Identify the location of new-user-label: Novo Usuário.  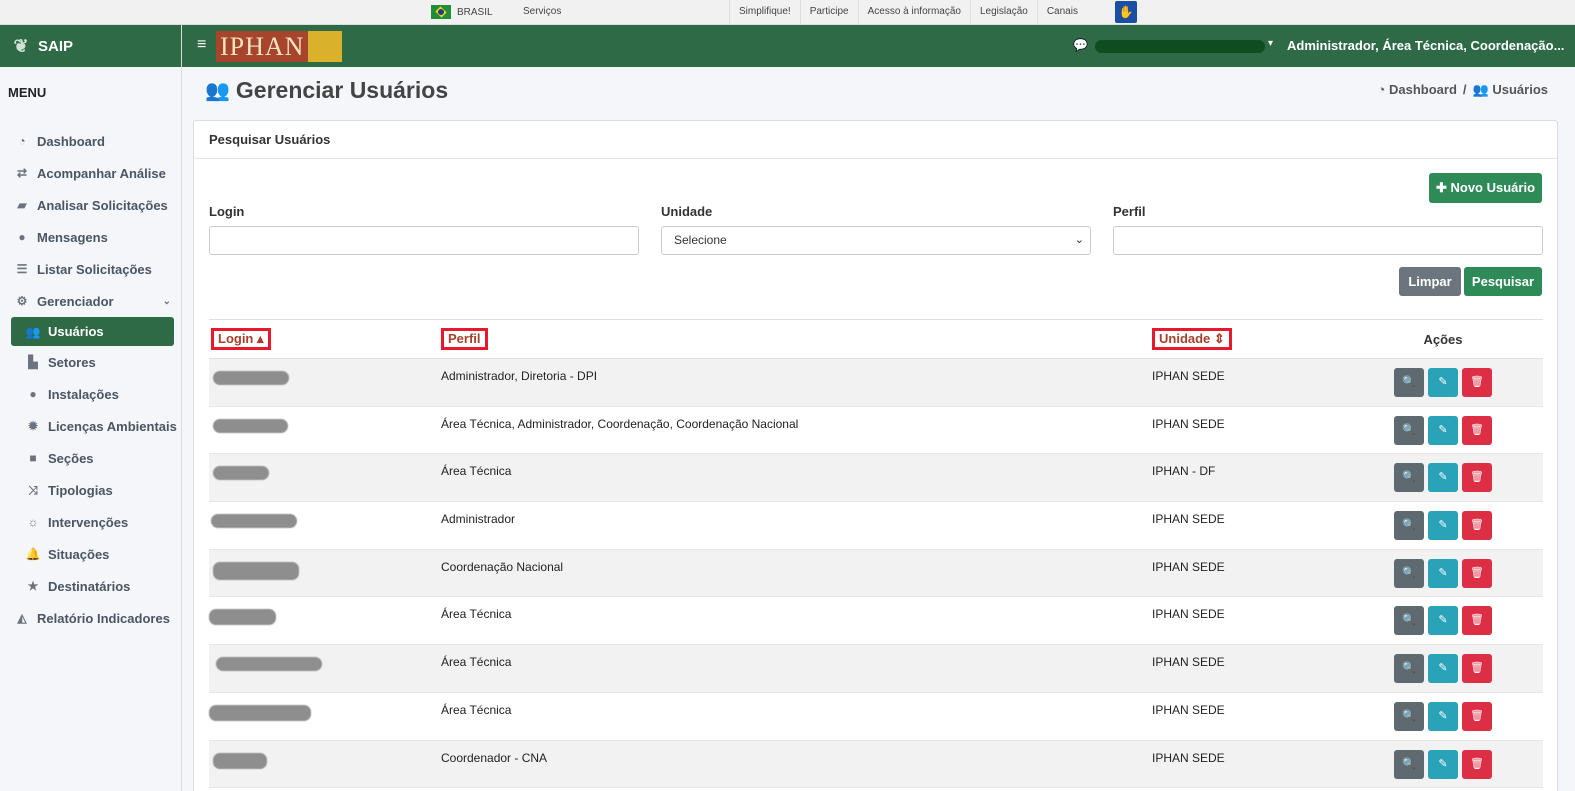
(1493, 187).